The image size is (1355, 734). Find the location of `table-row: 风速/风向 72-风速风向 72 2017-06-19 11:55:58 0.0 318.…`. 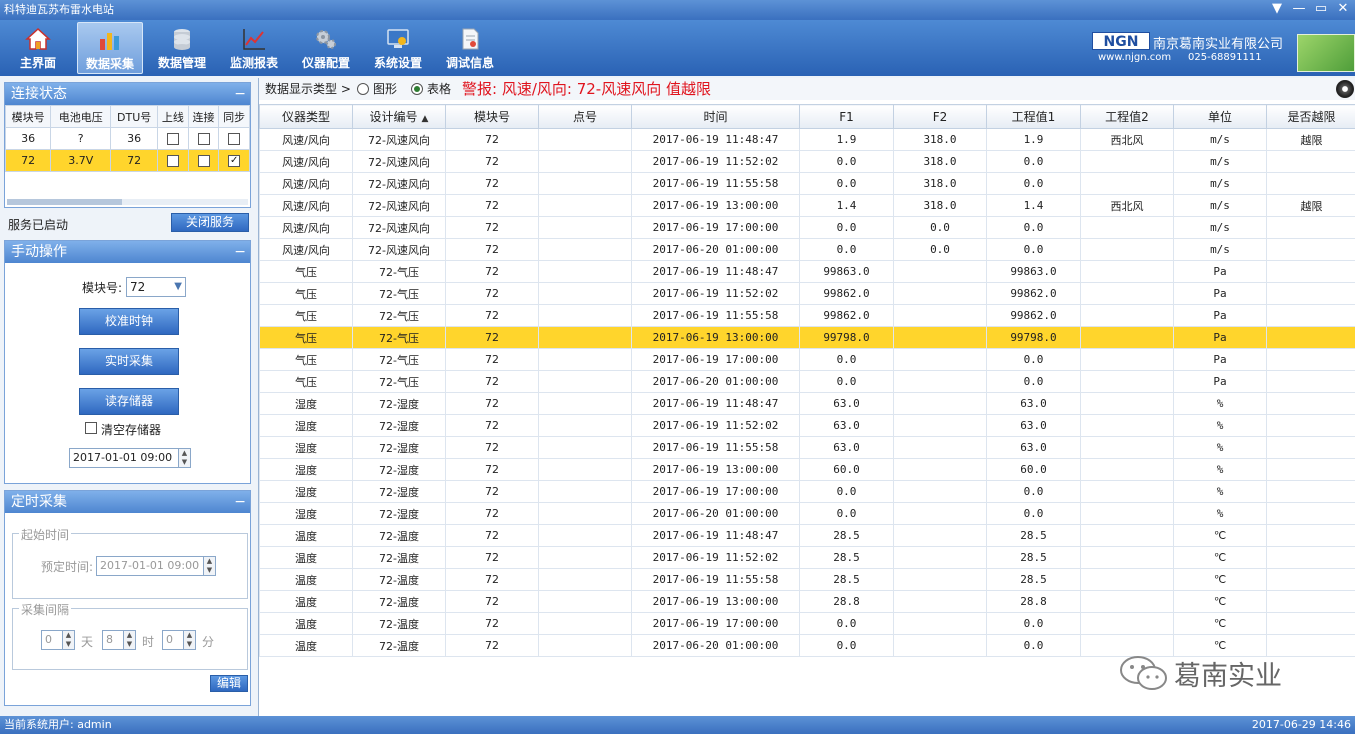

table-row: 风速/风向 72-风速风向 72 2017-06-19 11:55:58 0.0 318.… is located at coordinates (807, 183).